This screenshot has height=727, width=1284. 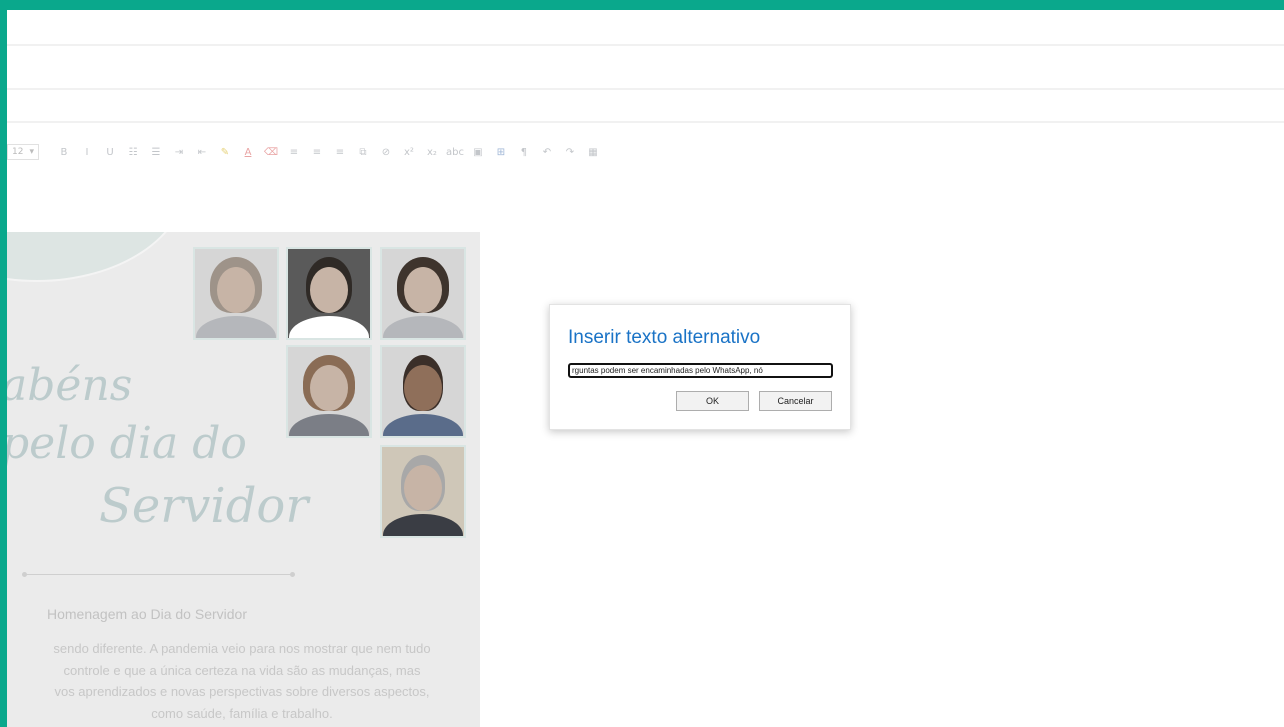 I want to click on table-icon: ▦, so click(x=593, y=152).